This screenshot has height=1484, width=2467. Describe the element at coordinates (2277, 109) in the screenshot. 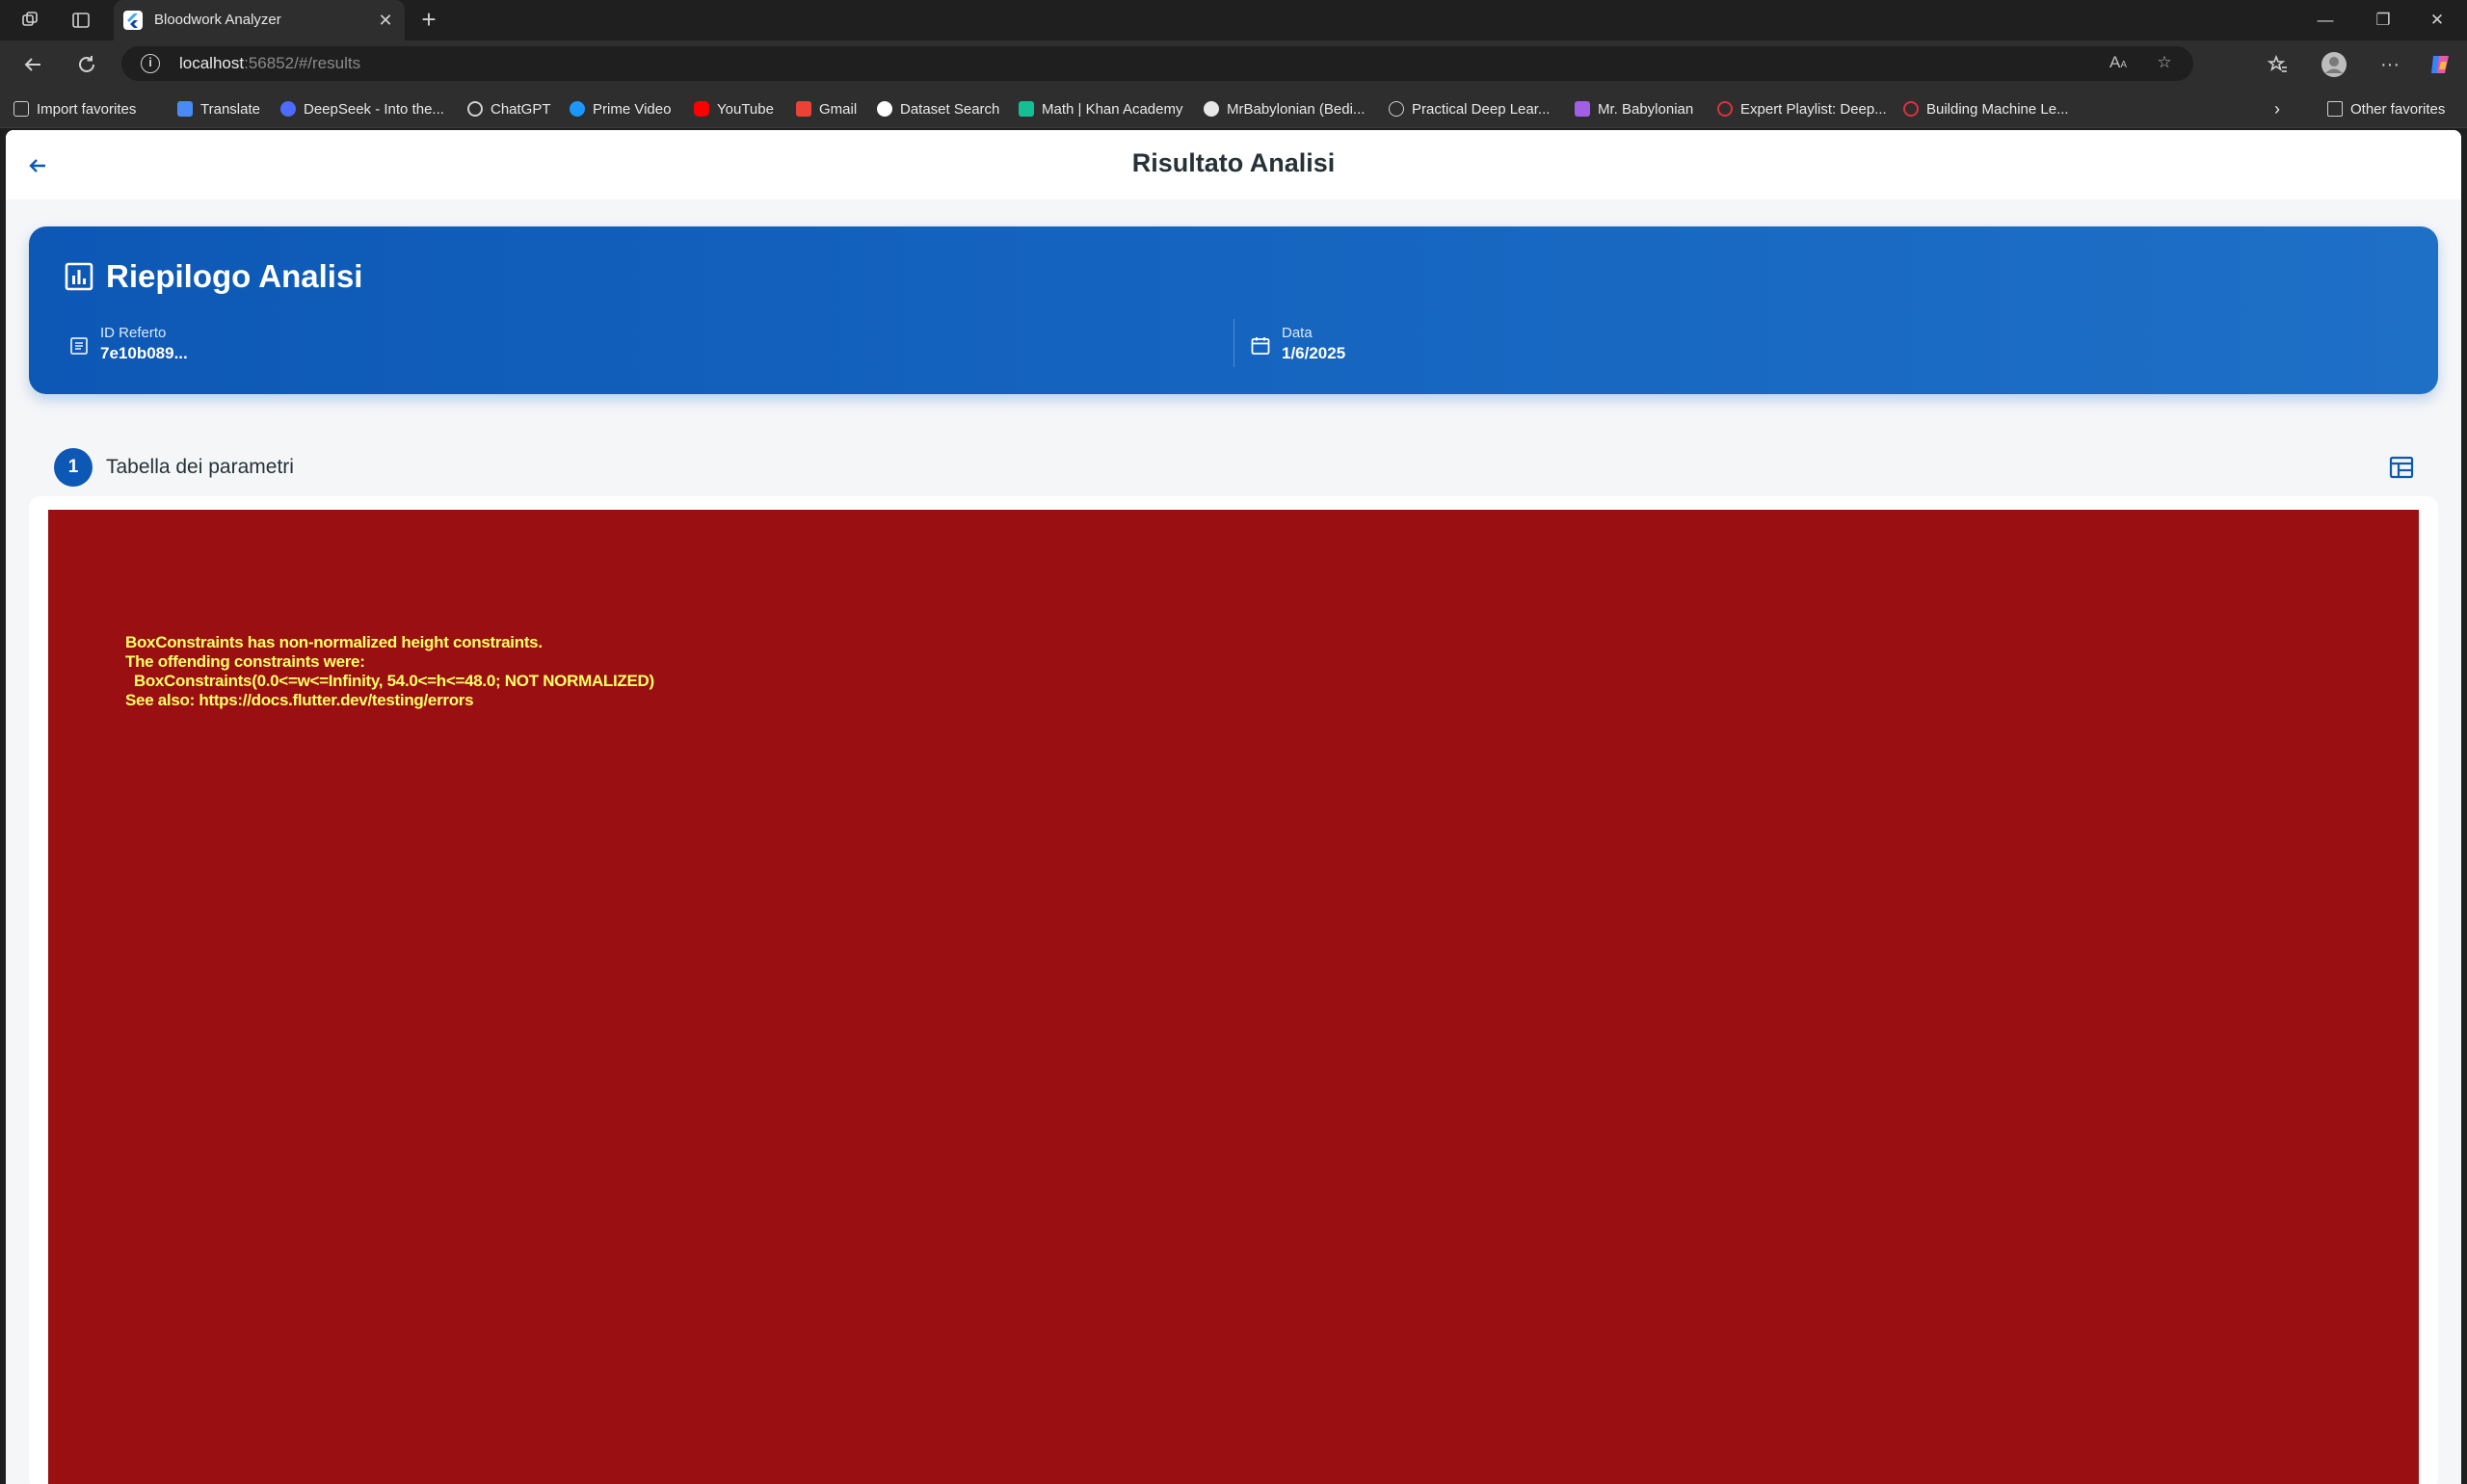

I see `bookmarks-overflow-chevron-icon: ›` at that location.